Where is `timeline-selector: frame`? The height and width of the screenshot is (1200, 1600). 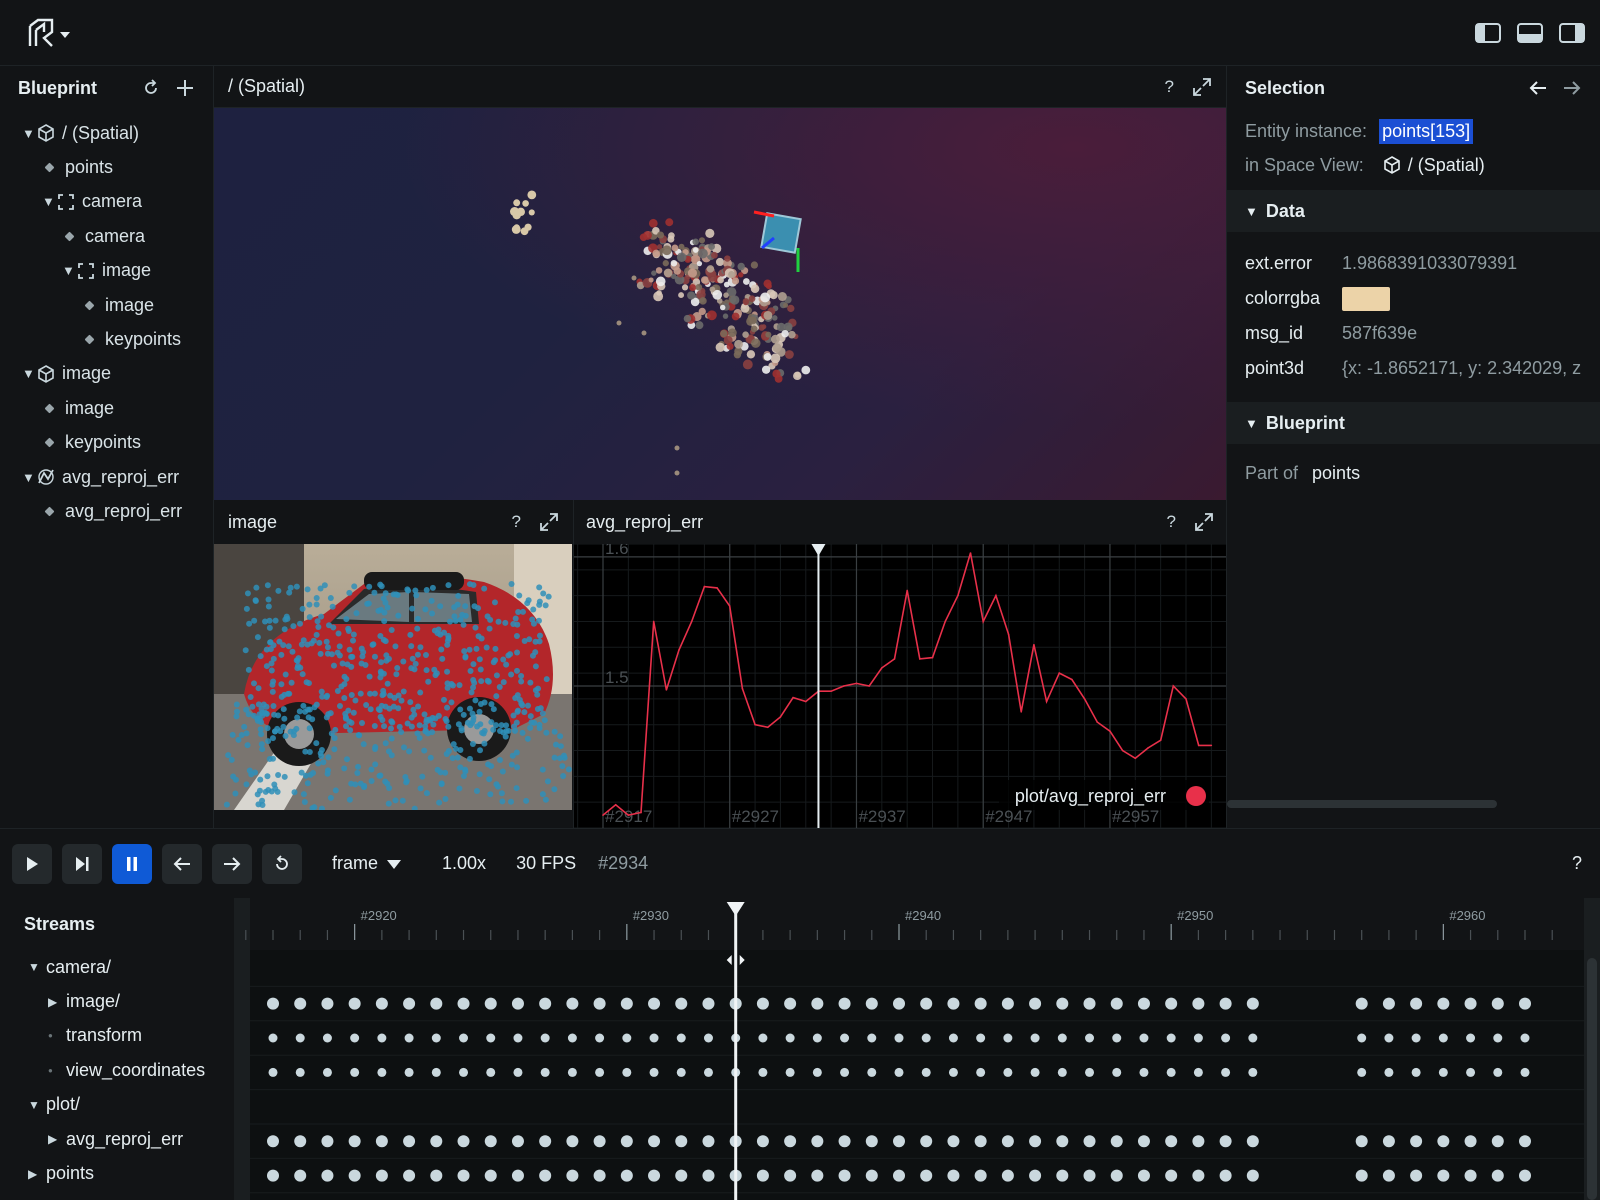
timeline-selector: frame is located at coordinates (367, 863).